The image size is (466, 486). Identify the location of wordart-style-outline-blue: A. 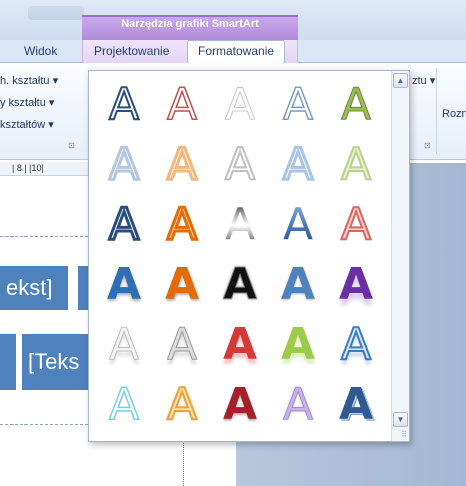
(124, 105).